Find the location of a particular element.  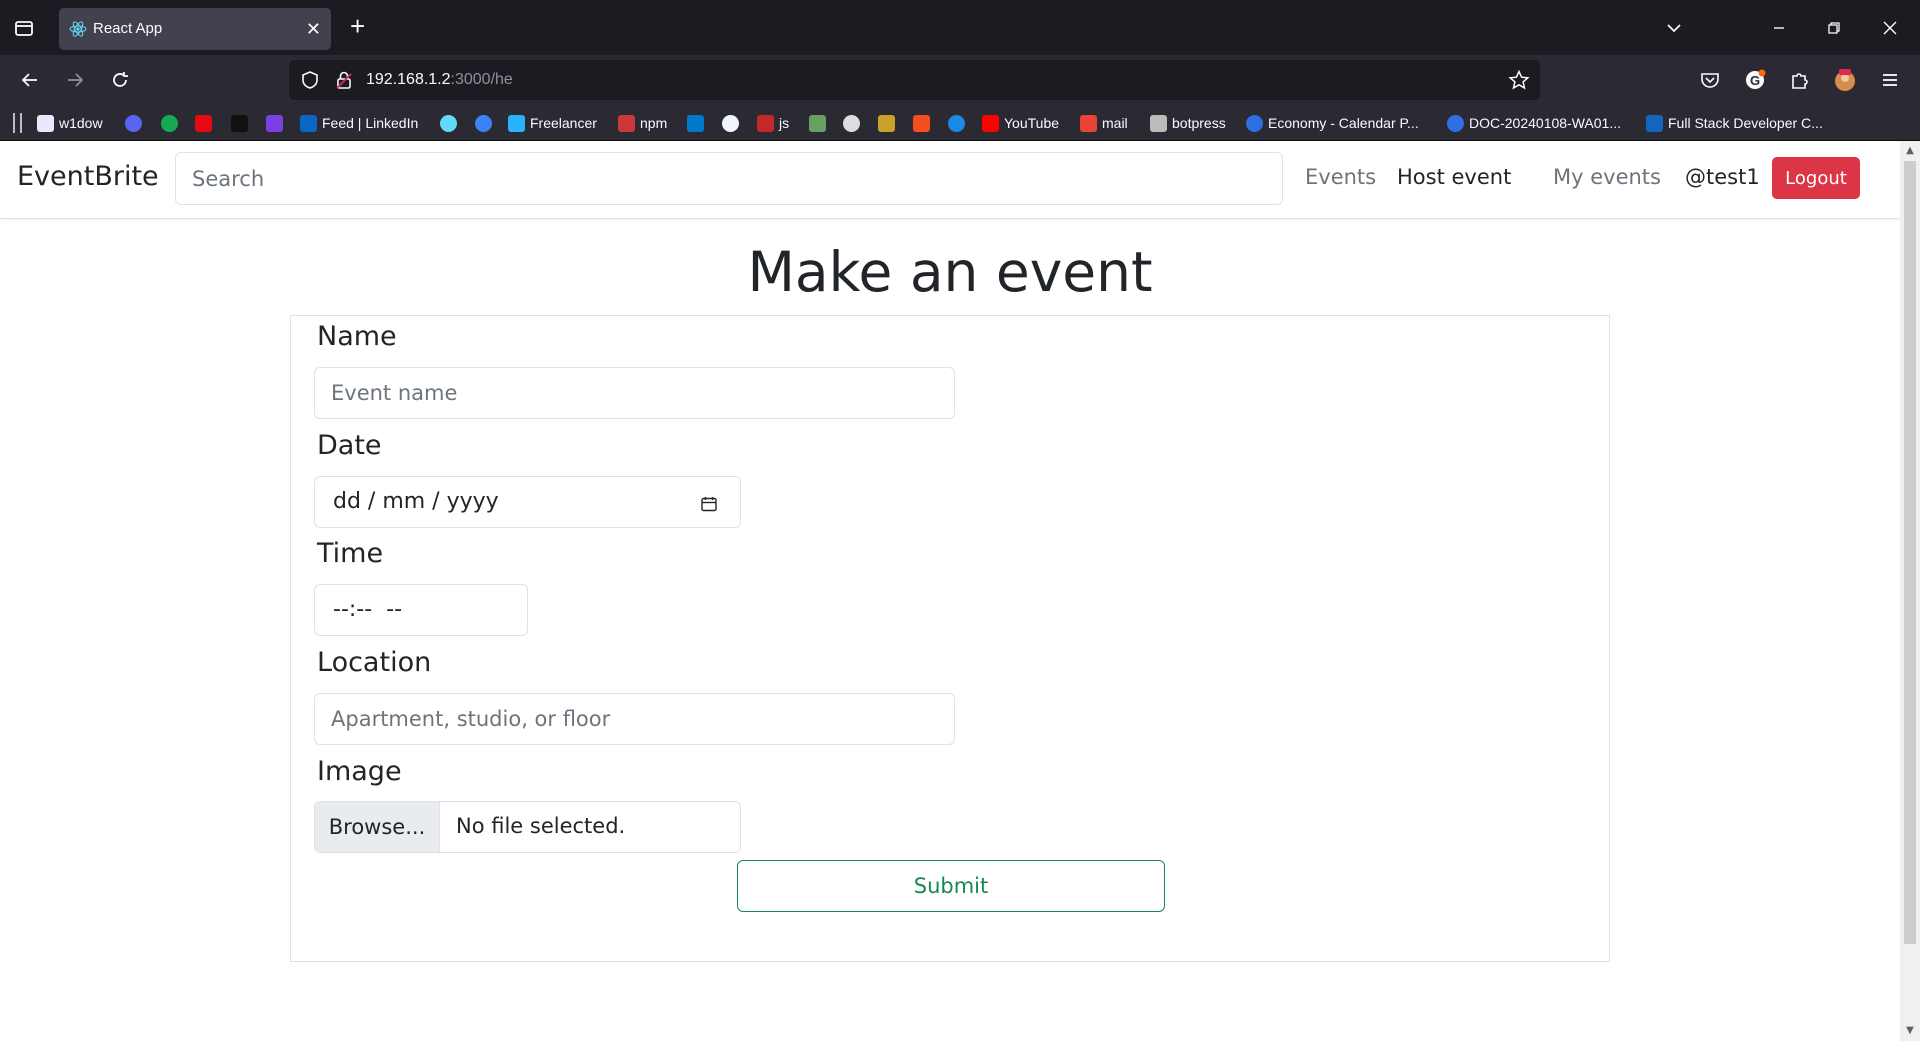

bookmark-nodejs is located at coordinates (820, 123).